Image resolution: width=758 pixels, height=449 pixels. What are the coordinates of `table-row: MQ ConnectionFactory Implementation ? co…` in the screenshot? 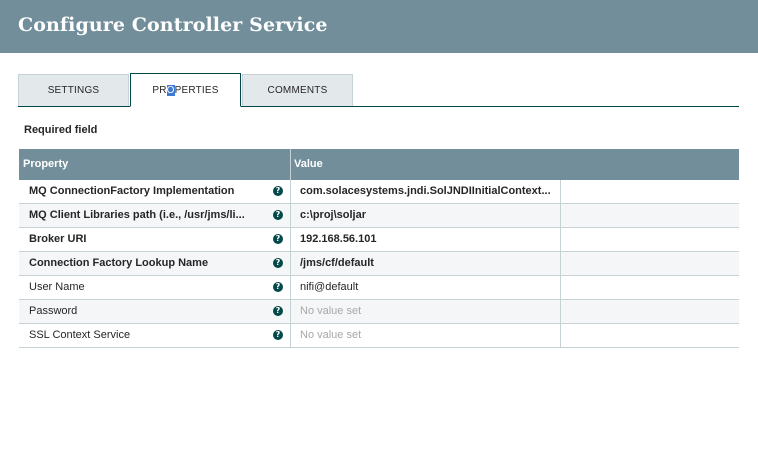 It's located at (379, 192).